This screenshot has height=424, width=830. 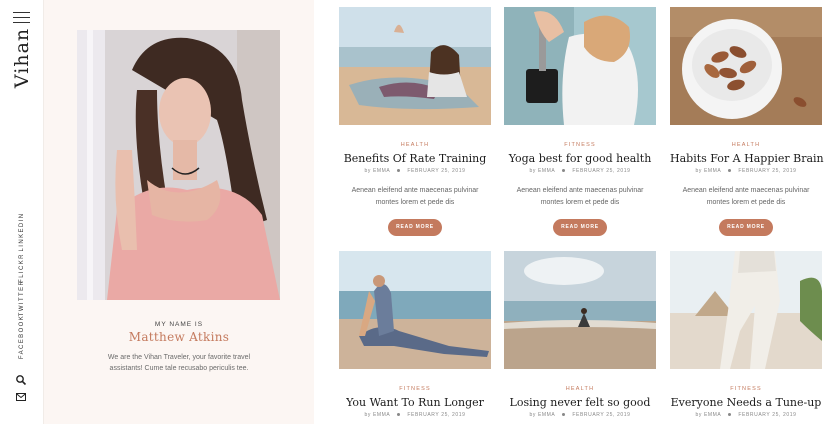 What do you see at coordinates (179, 324) in the screenshot?
I see `profile-kicker: MY NAME IS` at bounding box center [179, 324].